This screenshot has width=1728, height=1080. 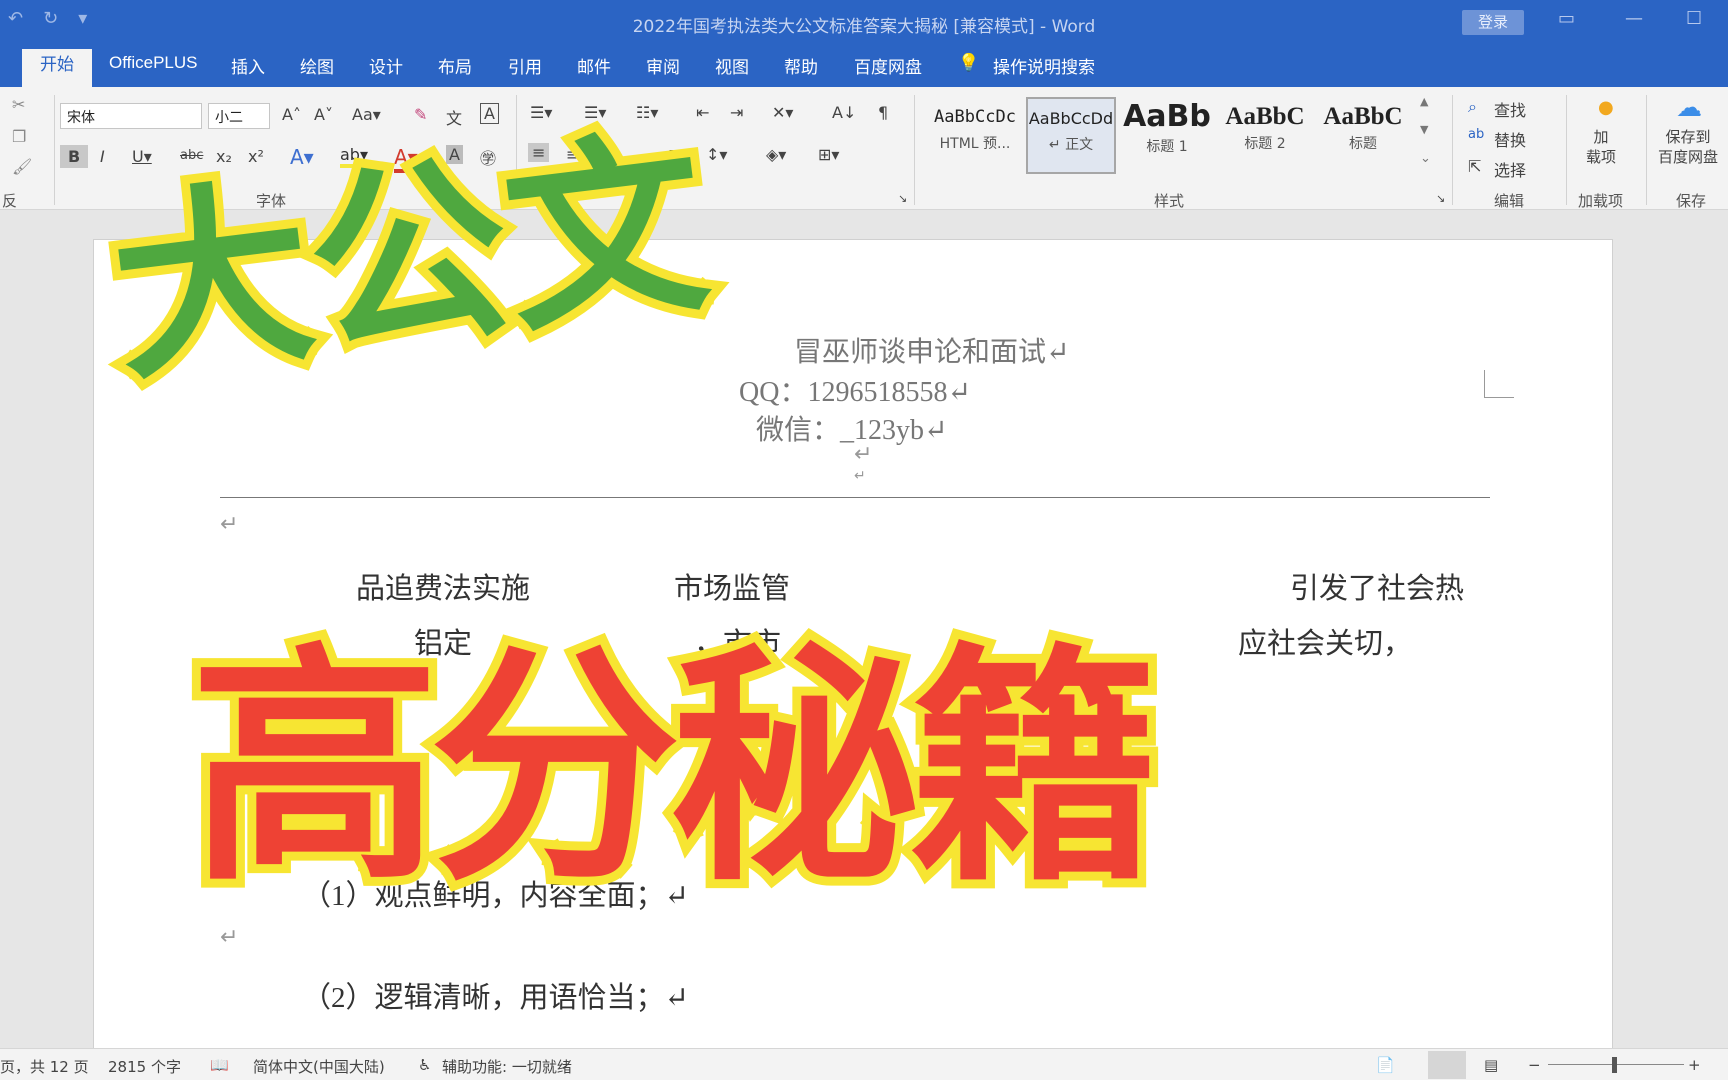 What do you see at coordinates (1510, 169) in the screenshot?
I see `select-button: 选择` at bounding box center [1510, 169].